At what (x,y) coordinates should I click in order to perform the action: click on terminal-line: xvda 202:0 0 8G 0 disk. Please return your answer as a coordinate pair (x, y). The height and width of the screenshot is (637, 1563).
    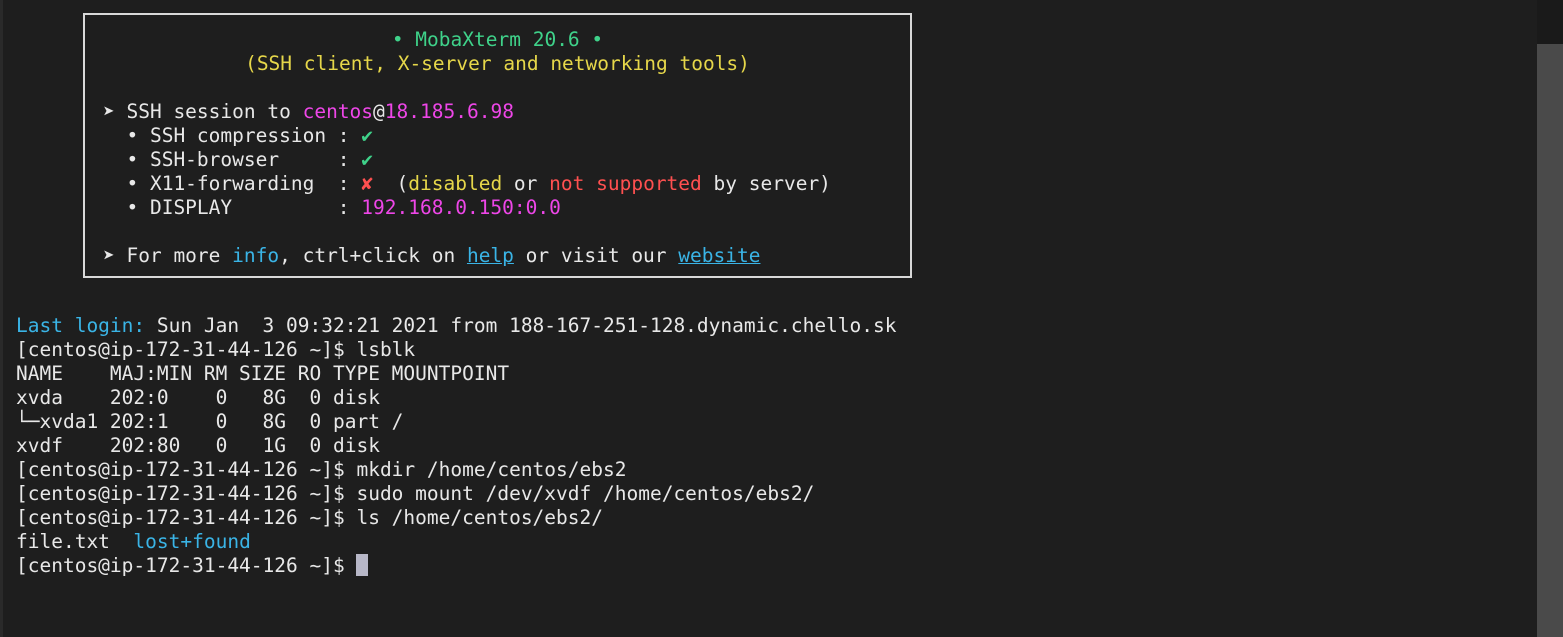
    Looking at the image, I should click on (198, 397).